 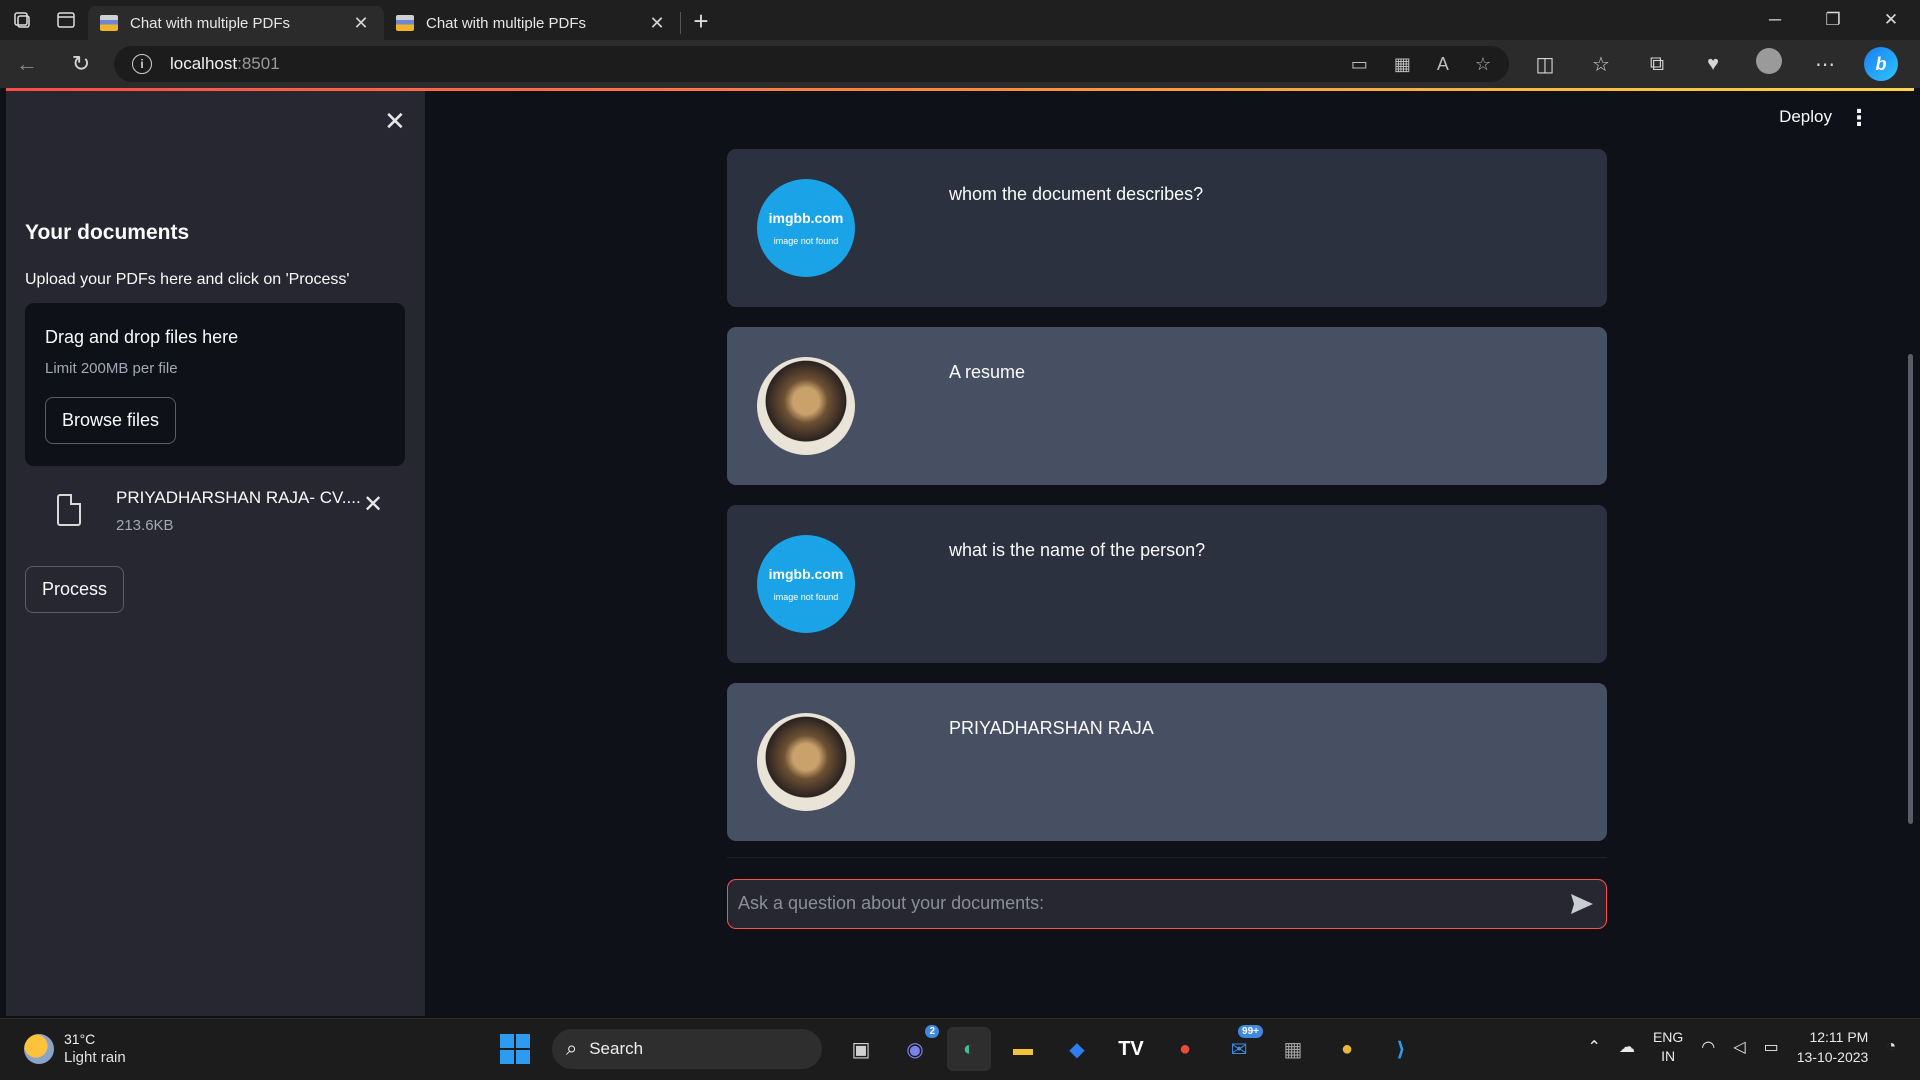 What do you see at coordinates (1359, 64) in the screenshot?
I see `app-available-icon: ▭` at bounding box center [1359, 64].